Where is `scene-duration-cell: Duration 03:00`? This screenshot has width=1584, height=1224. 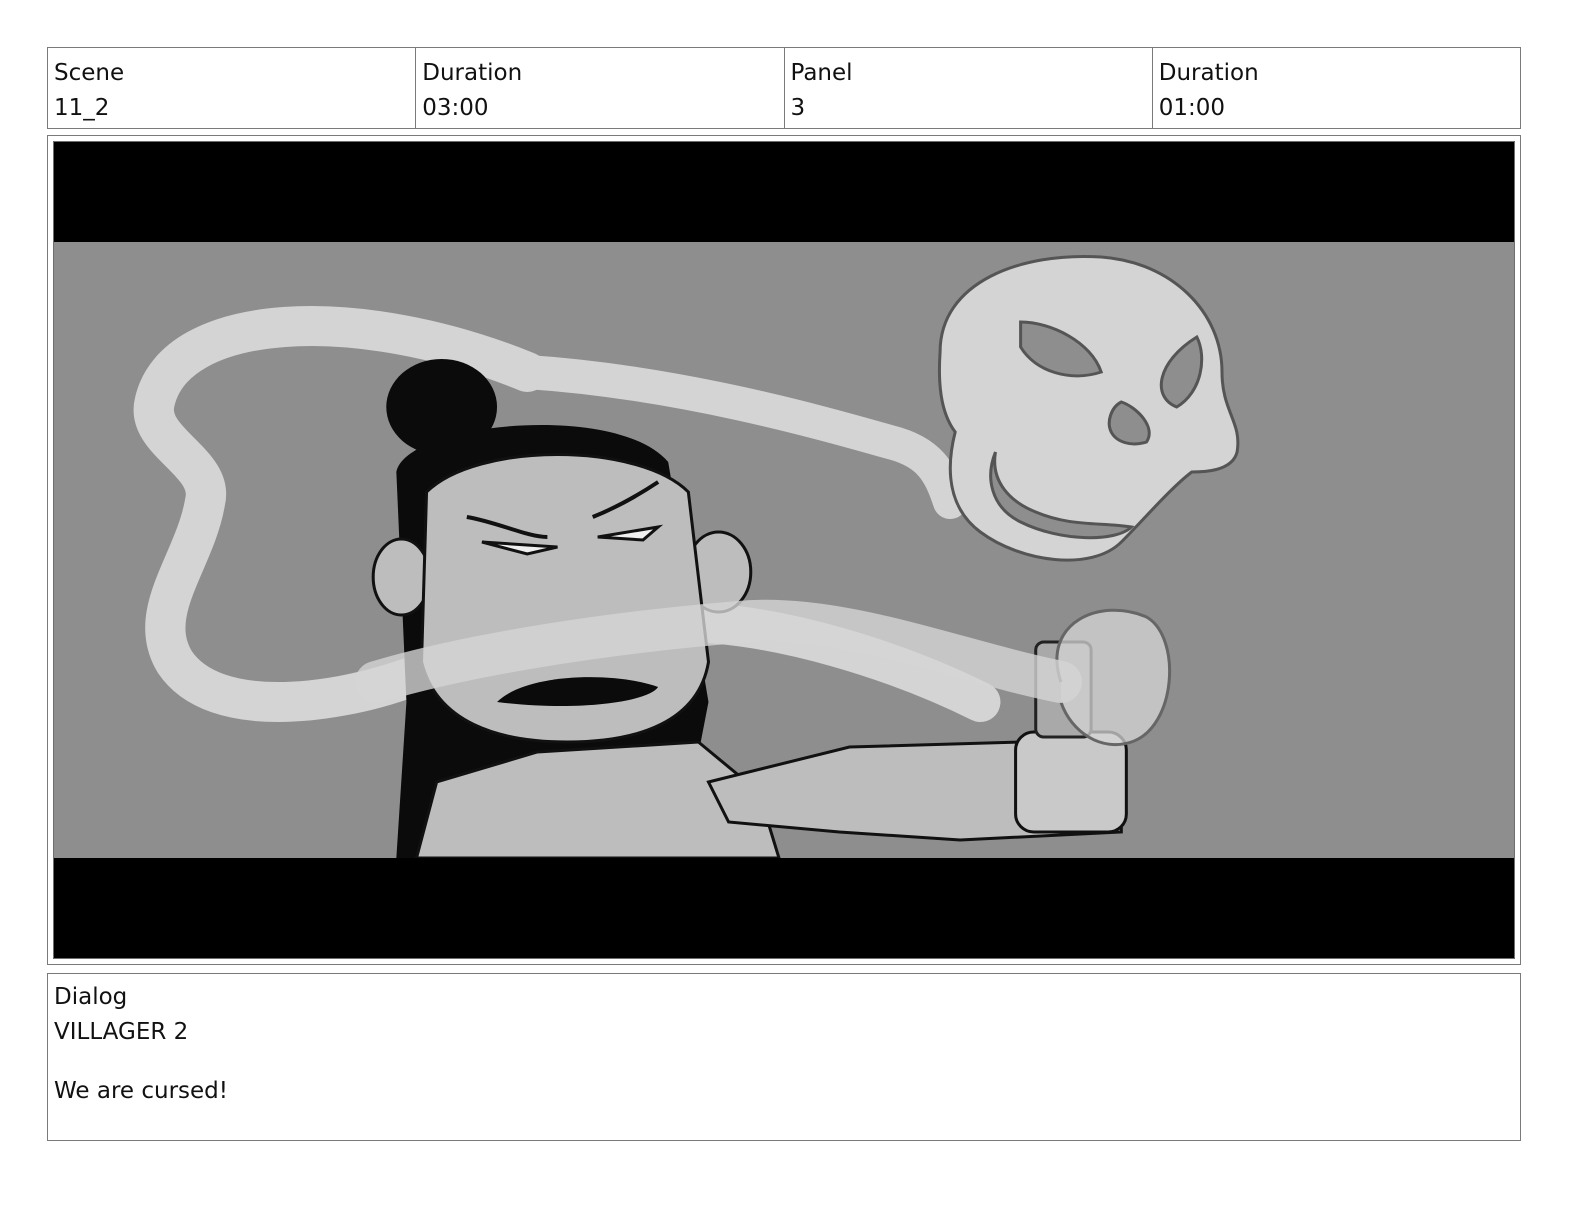
scene-duration-cell: Duration 03:00 is located at coordinates (600, 88).